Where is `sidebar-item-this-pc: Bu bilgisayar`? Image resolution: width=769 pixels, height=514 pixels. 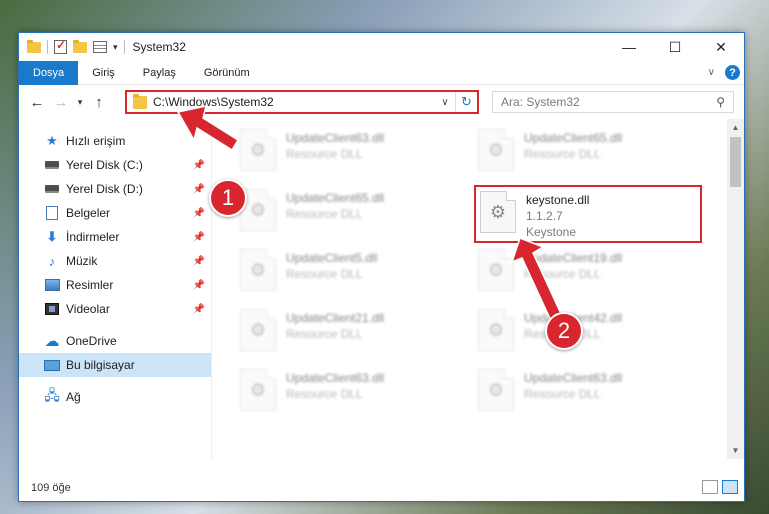
sidebar-item-this-pc: Bu bilgisayar is located at coordinates (115, 365).